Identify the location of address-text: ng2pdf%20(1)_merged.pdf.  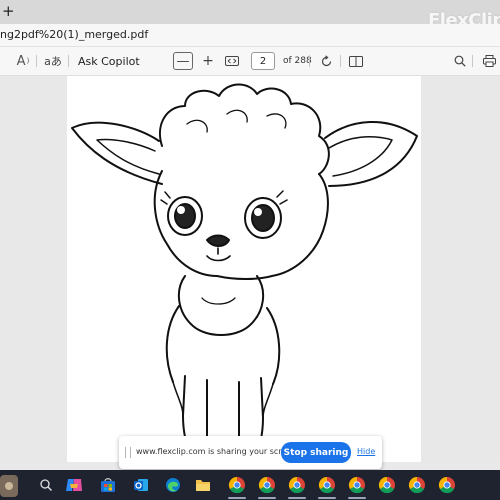
(74, 34).